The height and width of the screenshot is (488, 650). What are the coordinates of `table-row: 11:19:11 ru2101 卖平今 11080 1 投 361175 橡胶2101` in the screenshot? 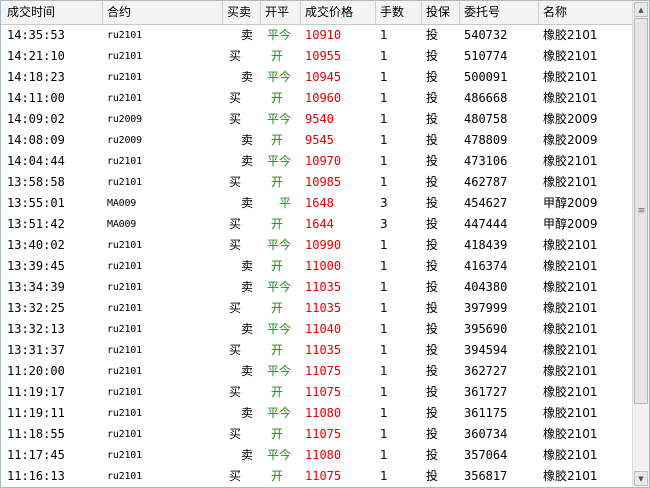 It's located at (317, 413).